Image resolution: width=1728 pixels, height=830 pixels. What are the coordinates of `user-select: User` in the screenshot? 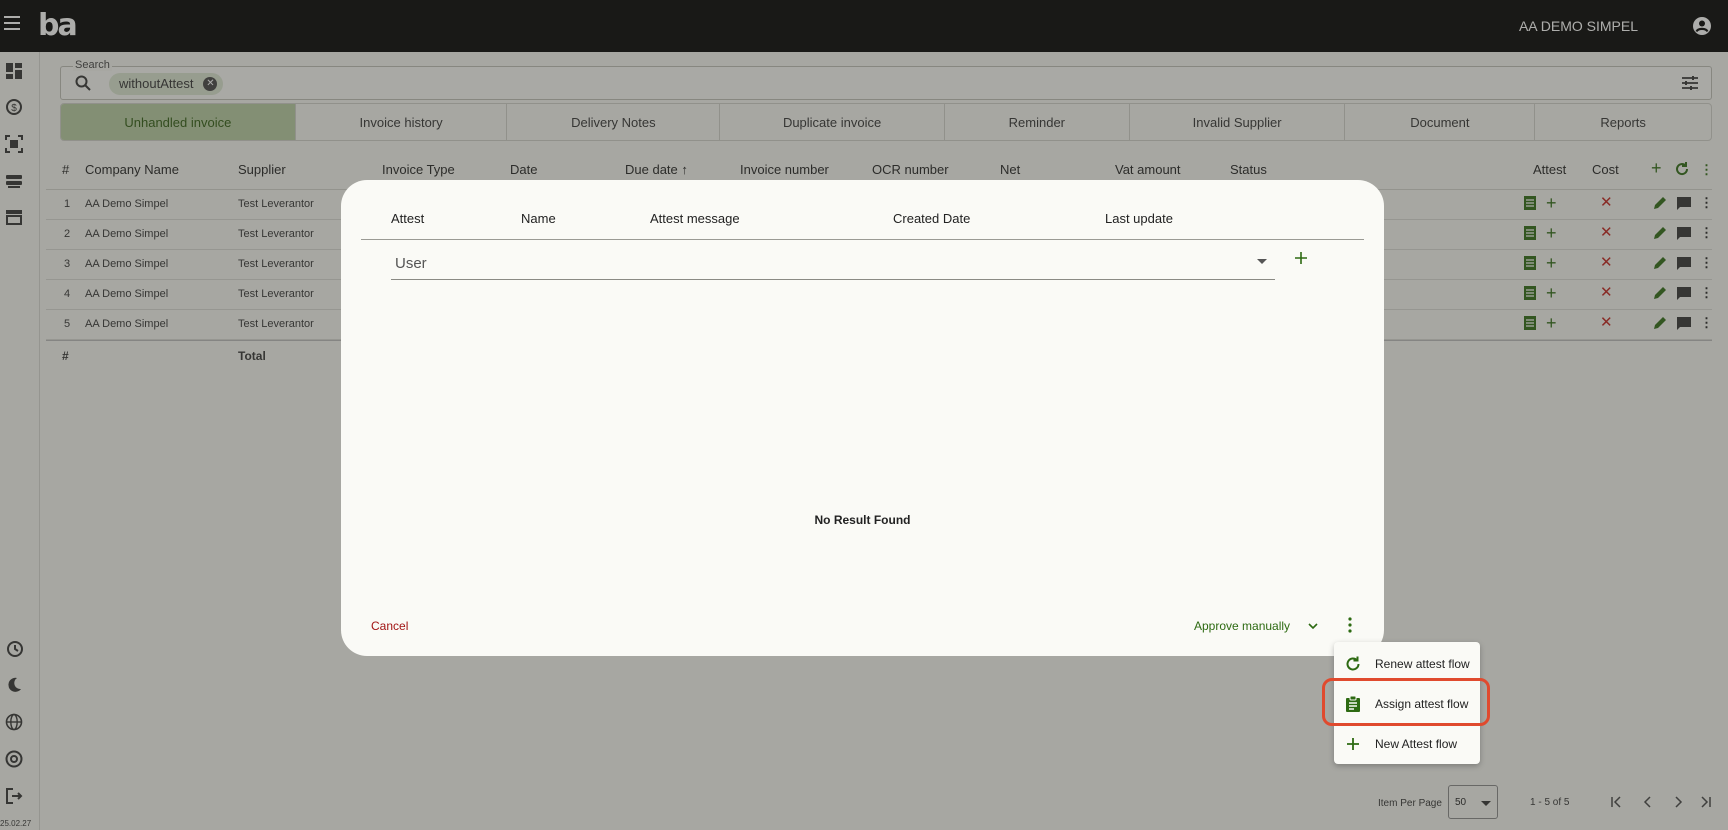 It's located at (833, 262).